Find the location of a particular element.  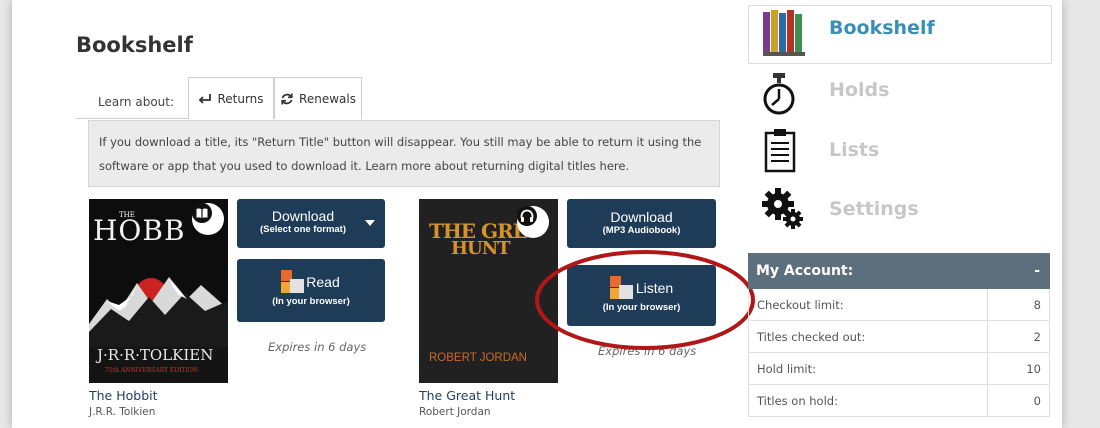

account-row-checkout-limit: Checkout limit: 8 is located at coordinates (899, 304).